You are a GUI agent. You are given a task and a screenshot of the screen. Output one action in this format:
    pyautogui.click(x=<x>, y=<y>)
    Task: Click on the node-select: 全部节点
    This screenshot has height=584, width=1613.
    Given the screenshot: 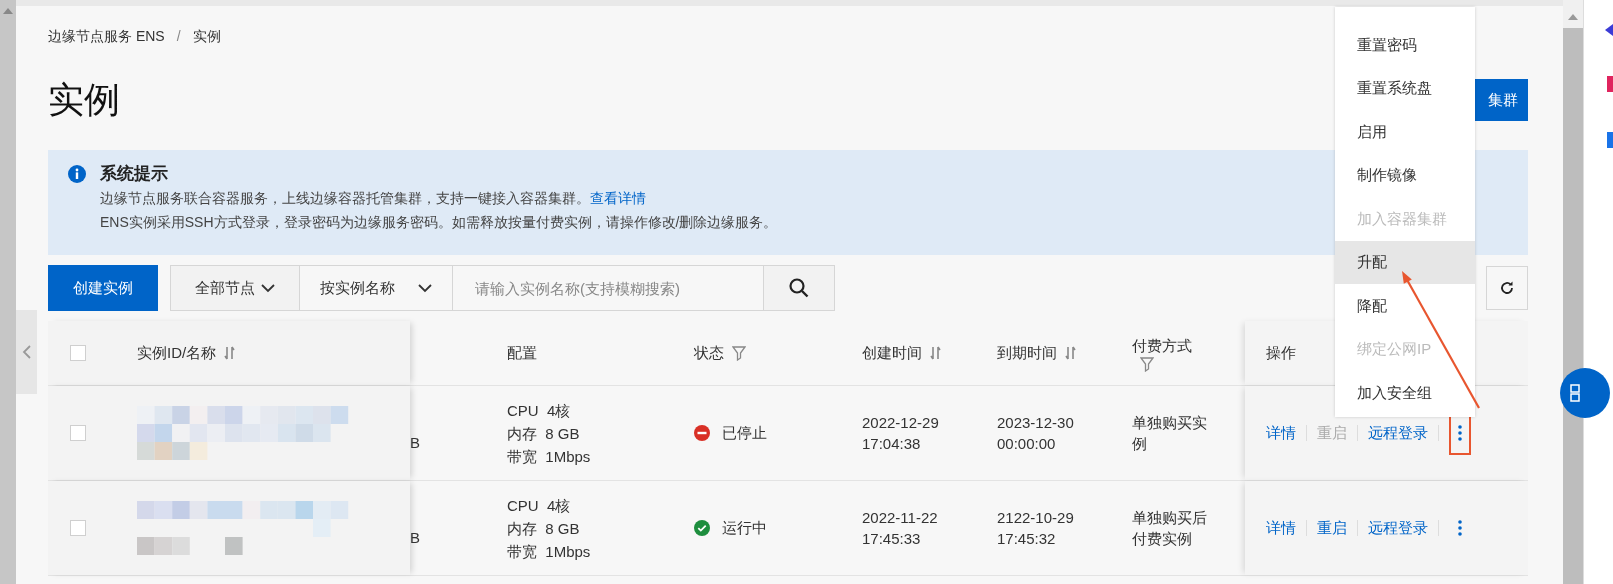 What is the action you would take?
    pyautogui.click(x=235, y=288)
    